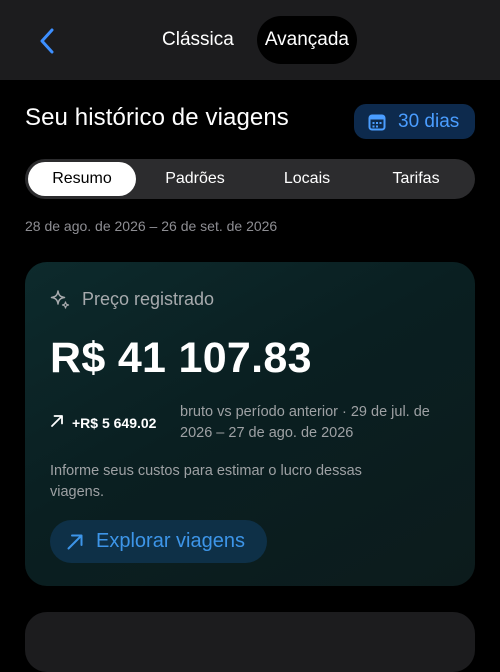 The height and width of the screenshot is (672, 500). Describe the element at coordinates (181, 358) in the screenshot. I see `registered-amount: R$ 41 107.83` at that location.